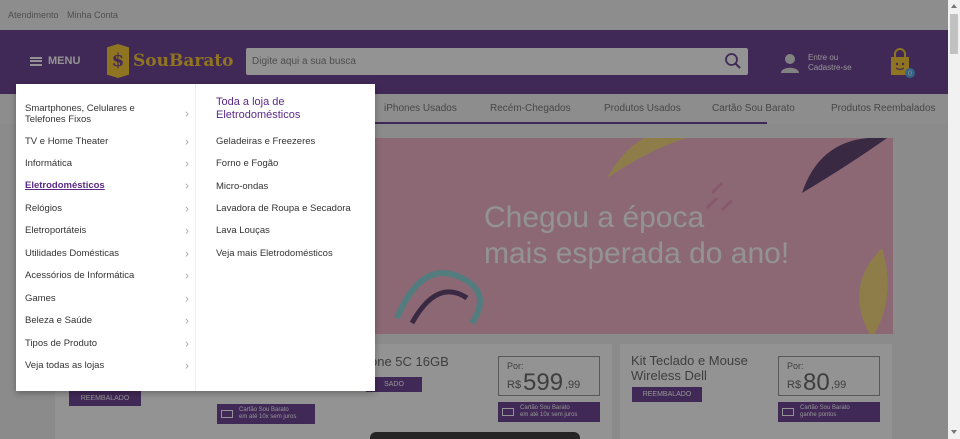 Image resolution: width=960 pixels, height=439 pixels. Describe the element at coordinates (56, 230) in the screenshot. I see `category-label: Eletroportáteis` at that location.